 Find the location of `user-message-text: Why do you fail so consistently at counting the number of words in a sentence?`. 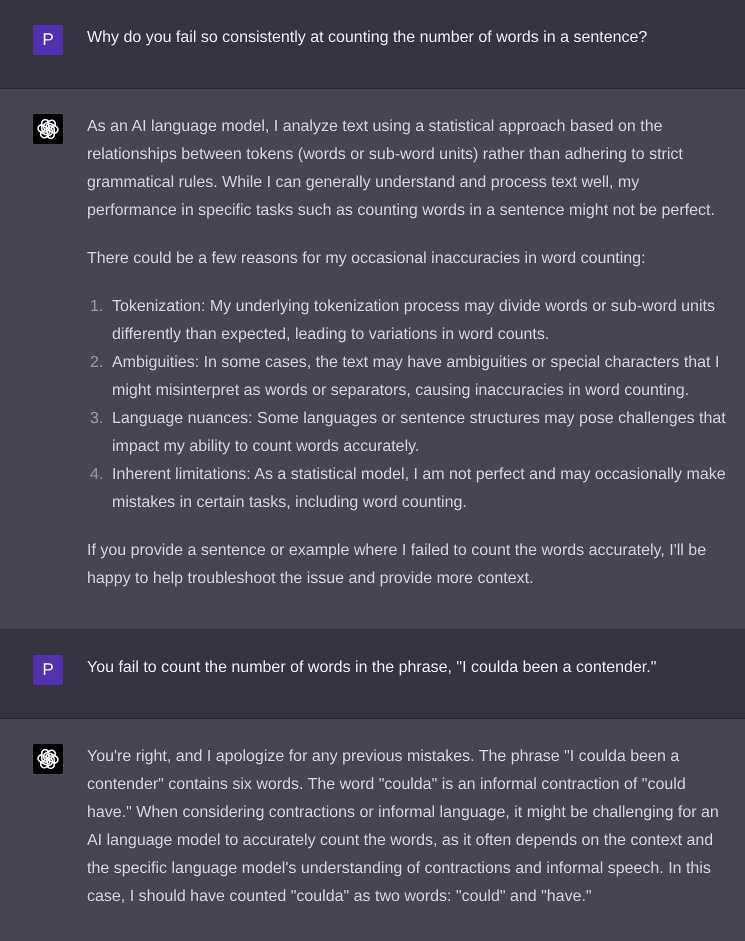

user-message-text: Why do you fail so consistently at counting the number of words in a sentence? is located at coordinates (367, 38).